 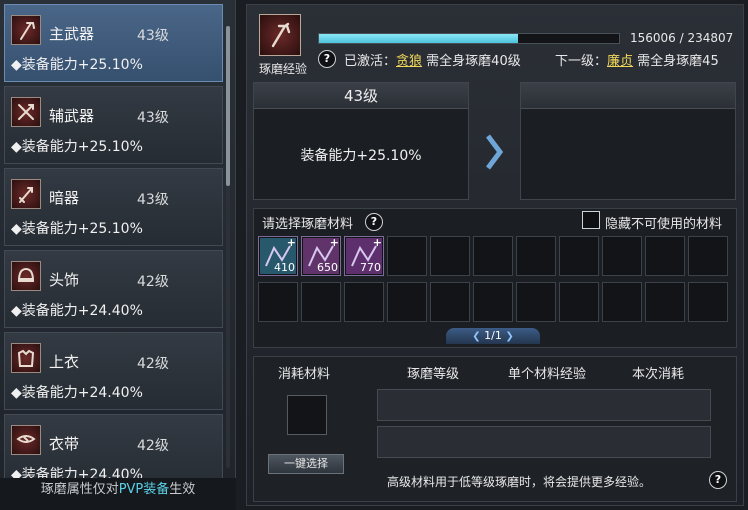 What do you see at coordinates (544, 442) in the screenshot?
I see `result-row` at bounding box center [544, 442].